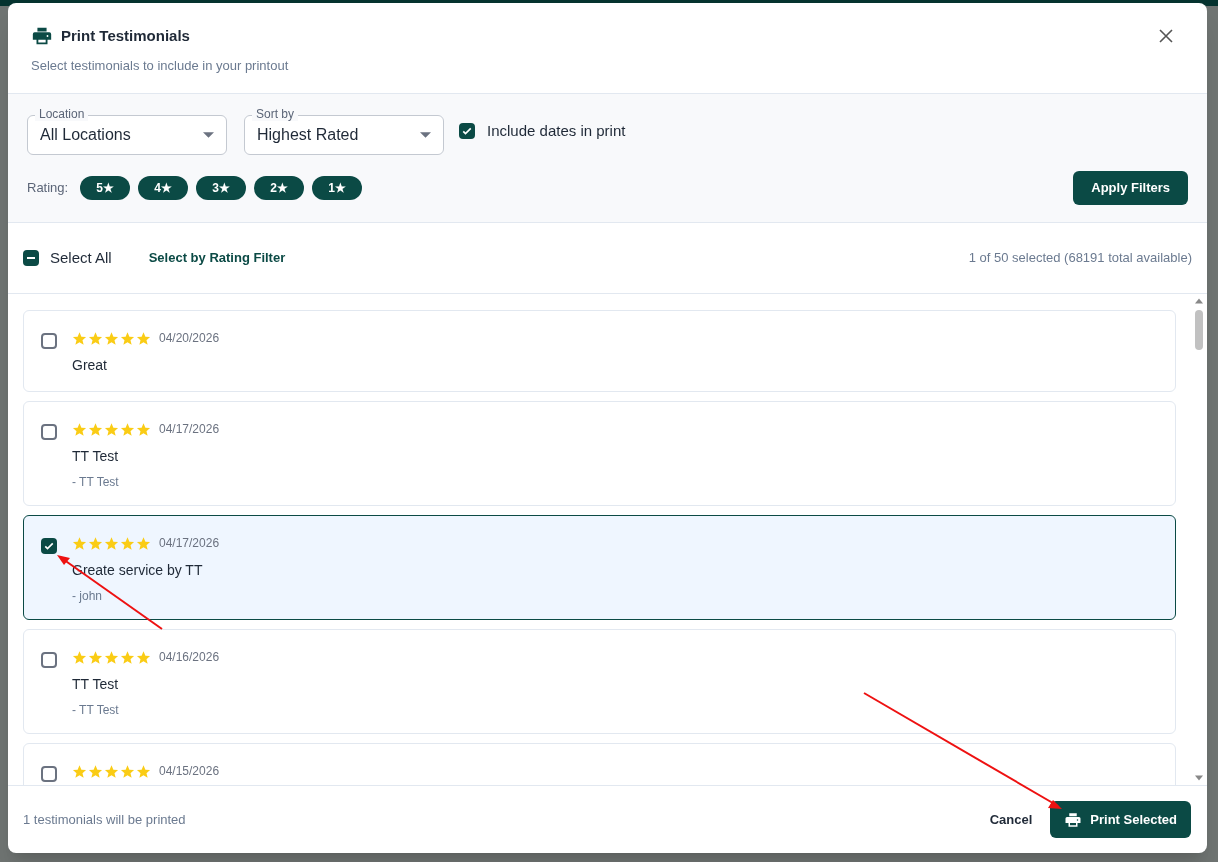 The width and height of the screenshot is (1218, 862). I want to click on select-all-label: Select All, so click(81, 257).